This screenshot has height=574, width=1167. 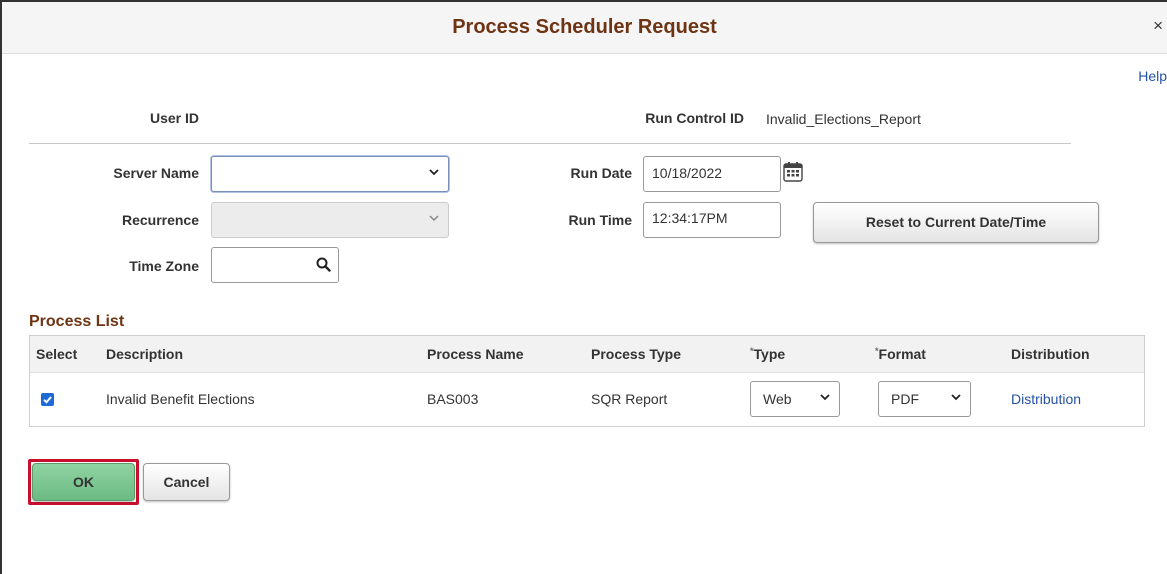 What do you see at coordinates (1050, 354) in the screenshot?
I see `column-distribution: Distribution` at bounding box center [1050, 354].